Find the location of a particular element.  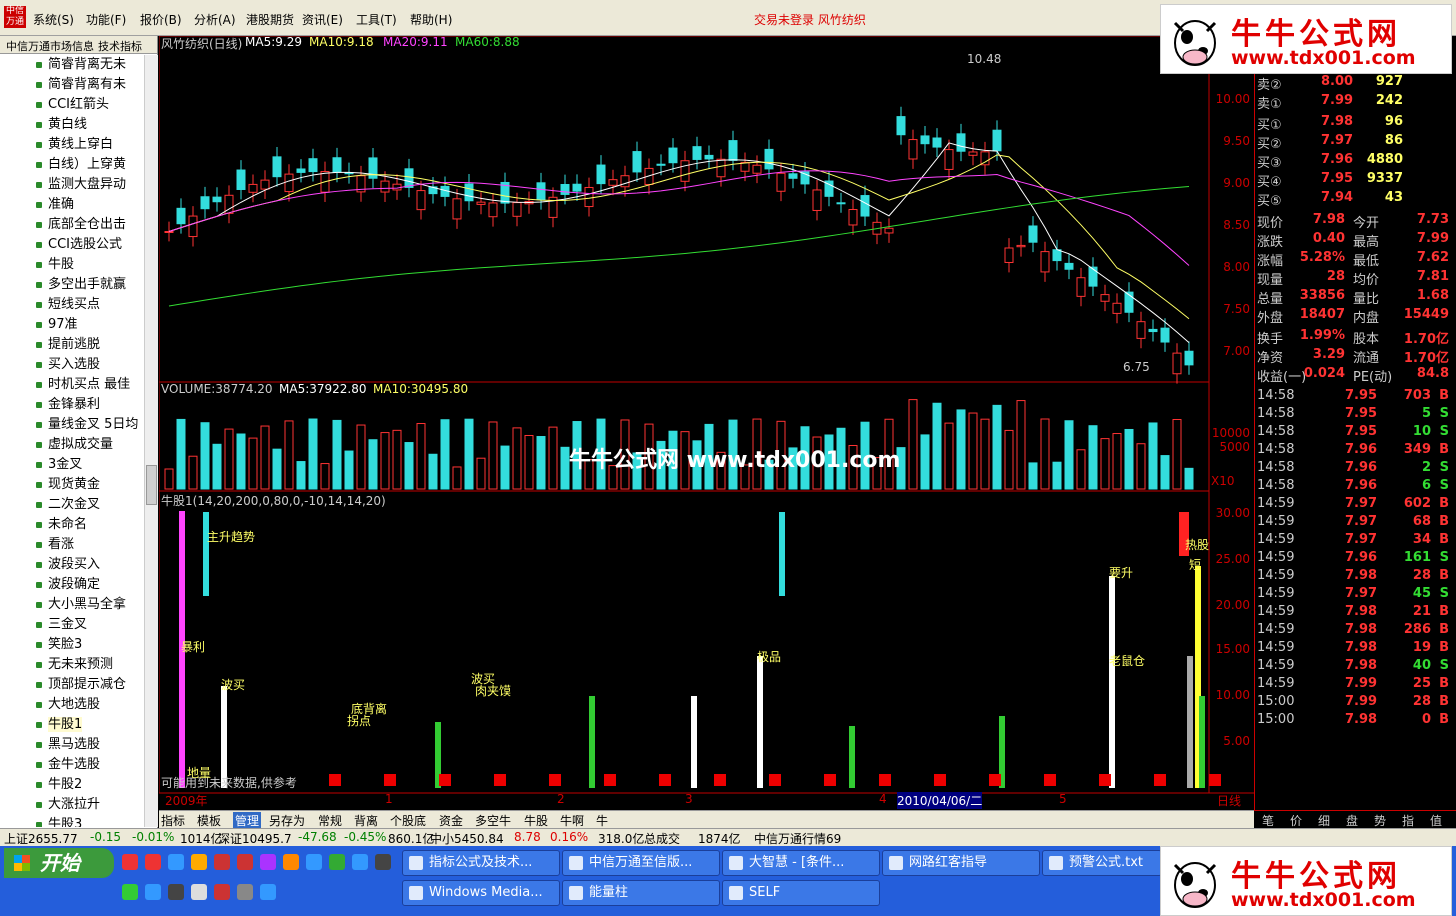

menu-function: 功能(F) is located at coordinates (106, 19).